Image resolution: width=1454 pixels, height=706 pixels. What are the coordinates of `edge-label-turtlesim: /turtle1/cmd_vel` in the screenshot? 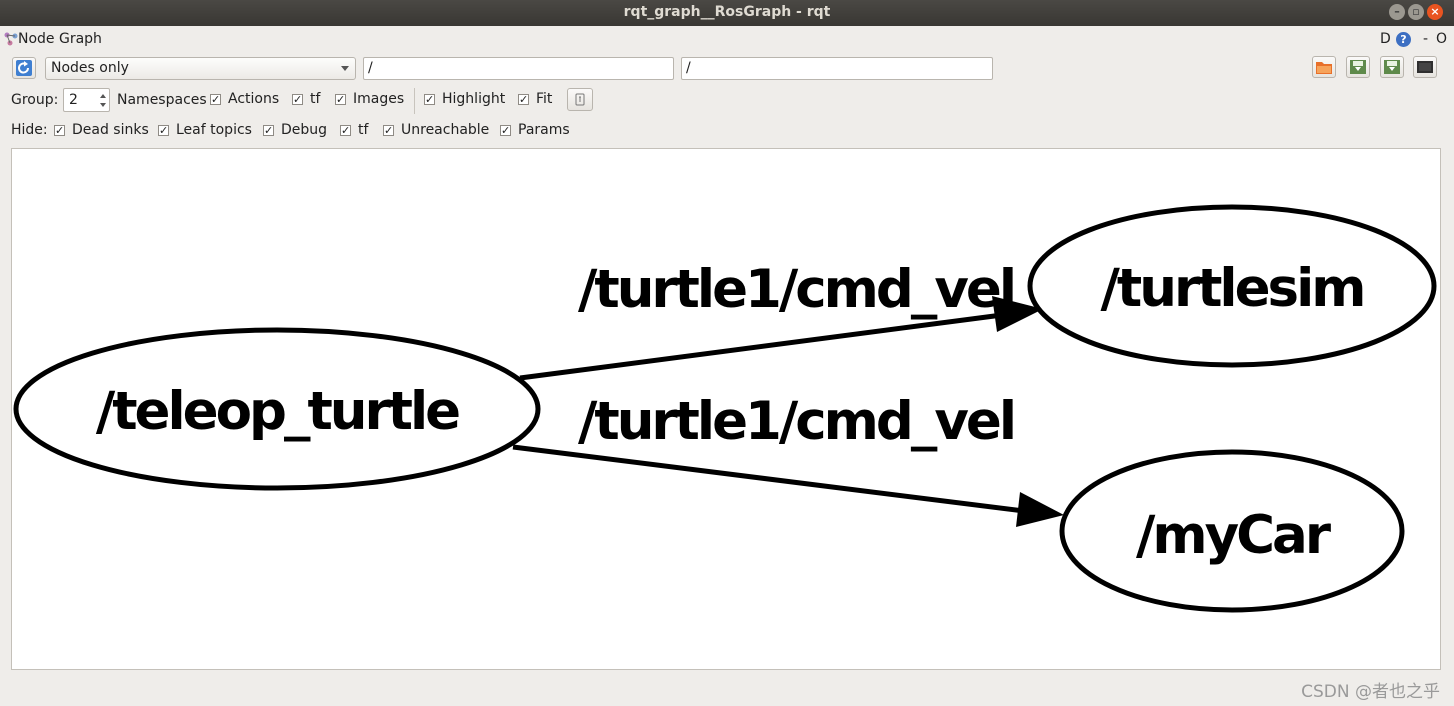 It's located at (796, 289).